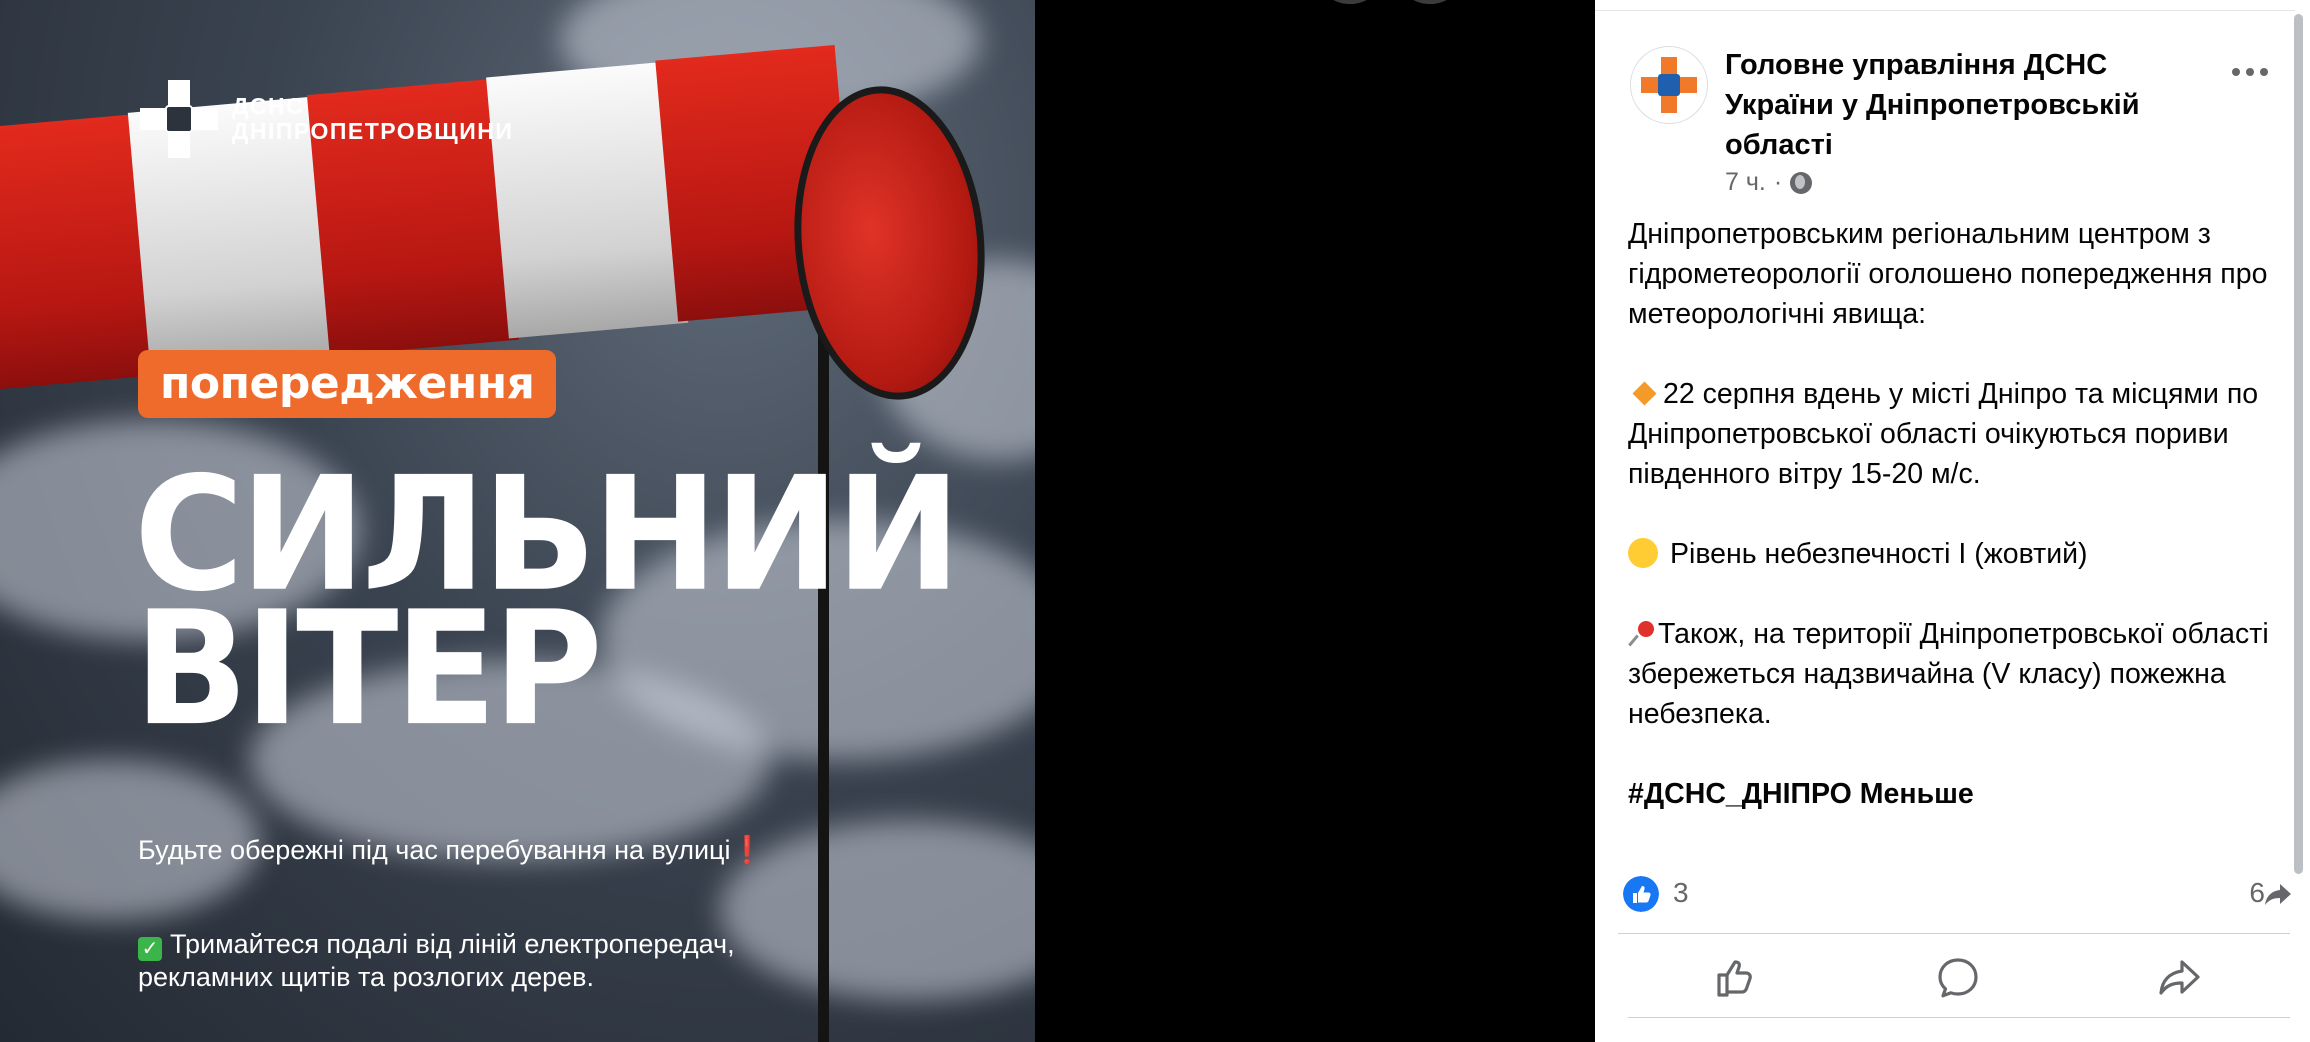  I want to click on like-button, so click(1736, 978).